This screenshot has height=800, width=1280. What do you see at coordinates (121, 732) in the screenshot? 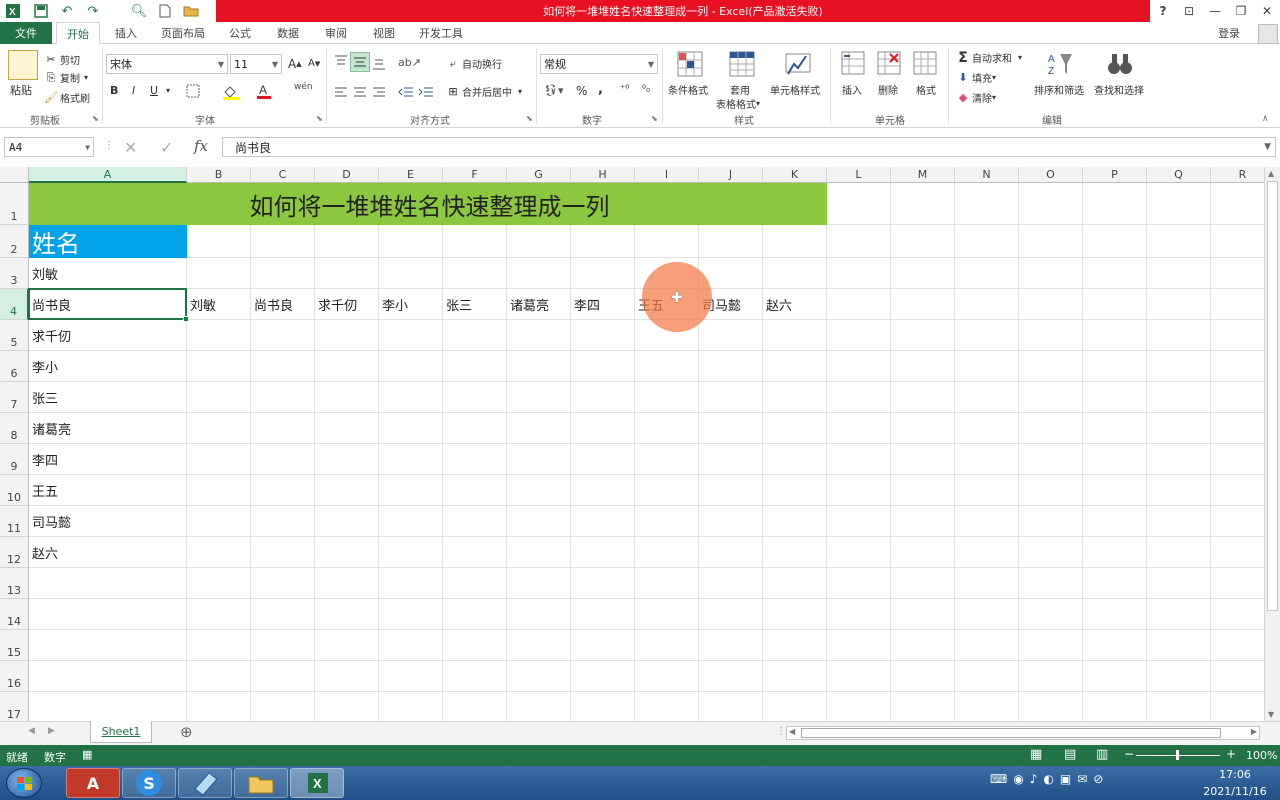
I see `sheet-tab-sheet1: Sheet1` at bounding box center [121, 732].